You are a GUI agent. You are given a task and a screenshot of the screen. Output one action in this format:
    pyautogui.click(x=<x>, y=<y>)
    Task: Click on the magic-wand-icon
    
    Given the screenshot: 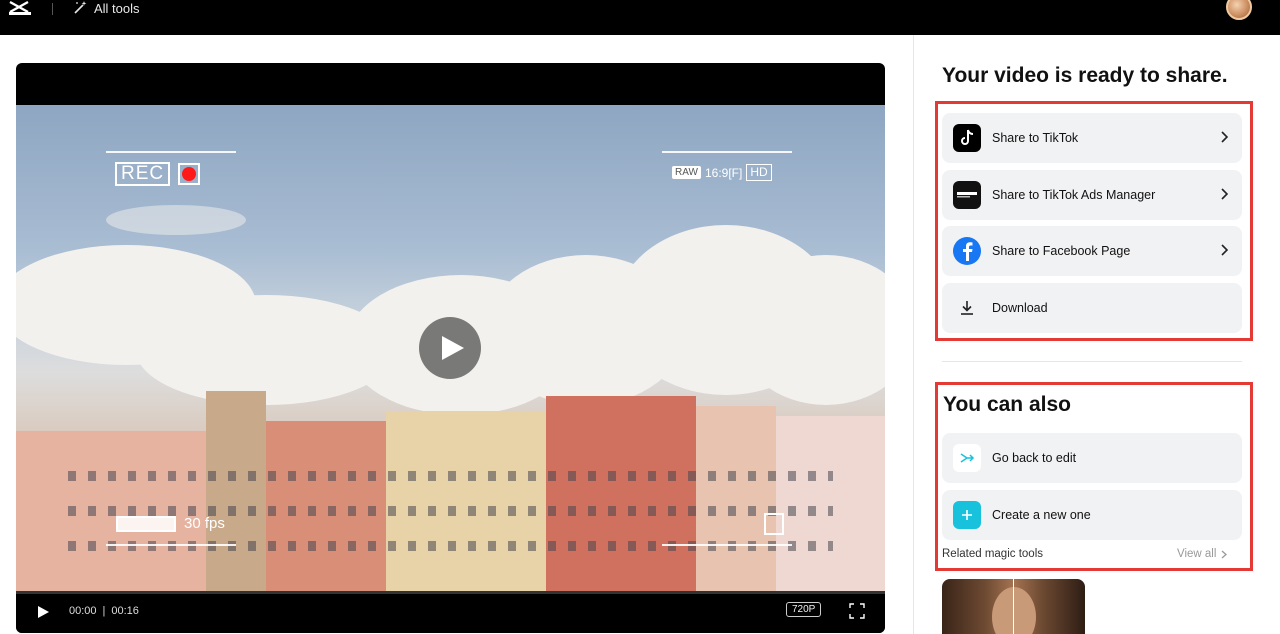 What is the action you would take?
    pyautogui.click(x=80, y=7)
    